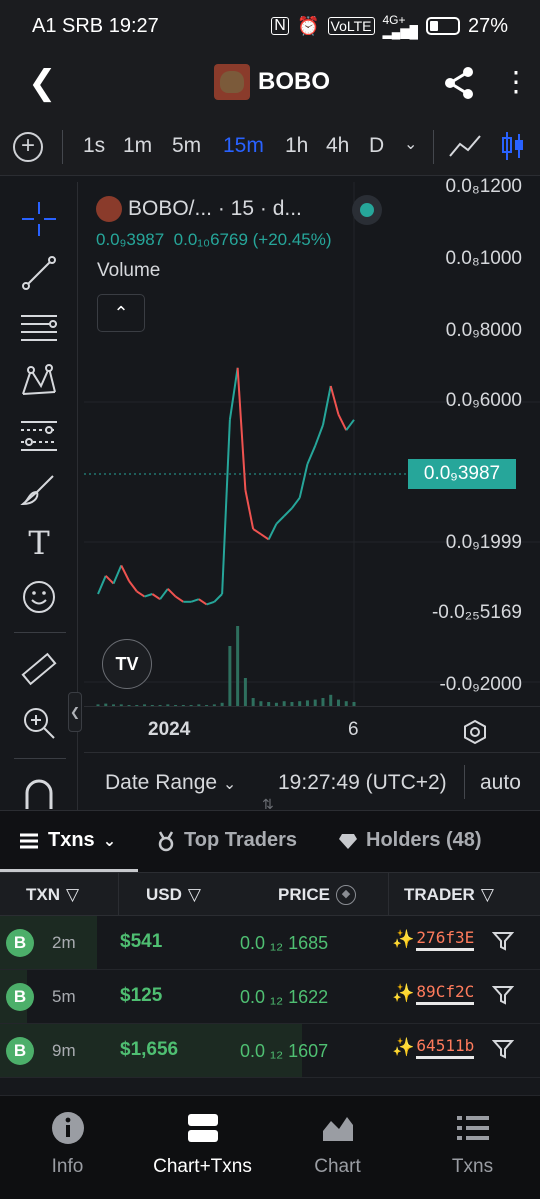  Describe the element at coordinates (296, 146) in the screenshot. I see `timeframe-1h: 1h` at that location.